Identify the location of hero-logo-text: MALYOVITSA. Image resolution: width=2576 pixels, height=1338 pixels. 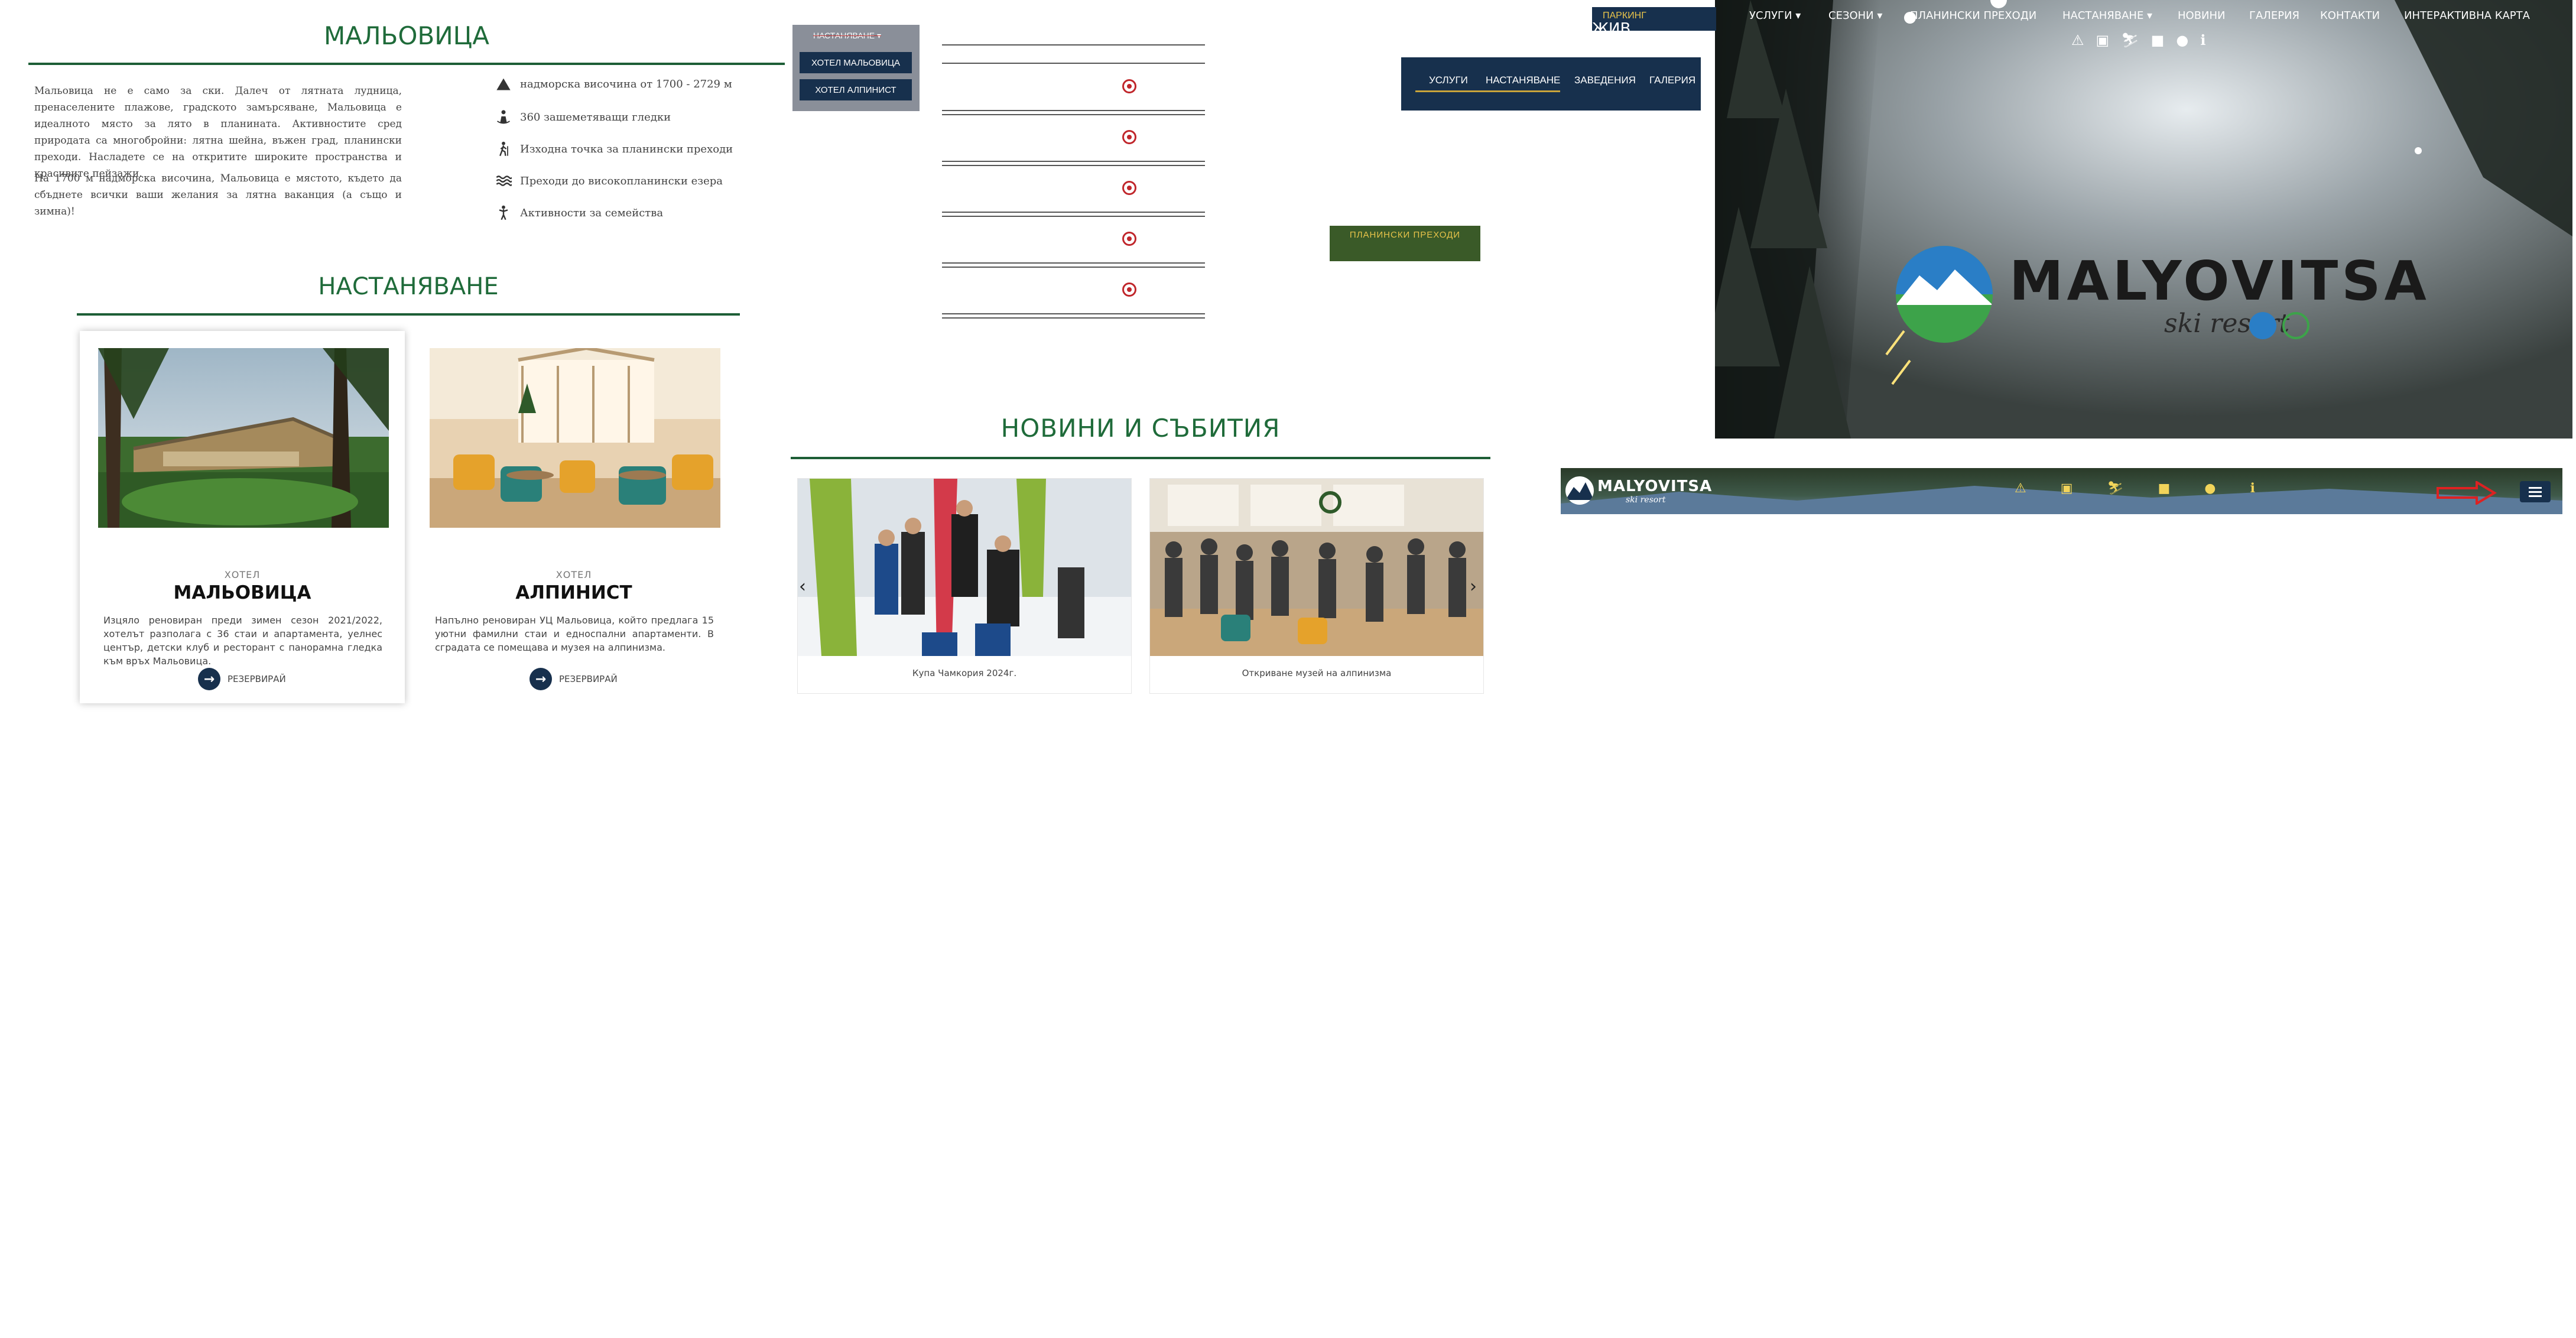
(2219, 281).